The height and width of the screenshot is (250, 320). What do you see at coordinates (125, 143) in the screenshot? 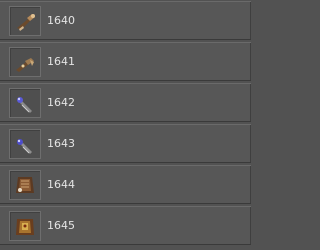
I see `list-item: 1643` at bounding box center [125, 143].